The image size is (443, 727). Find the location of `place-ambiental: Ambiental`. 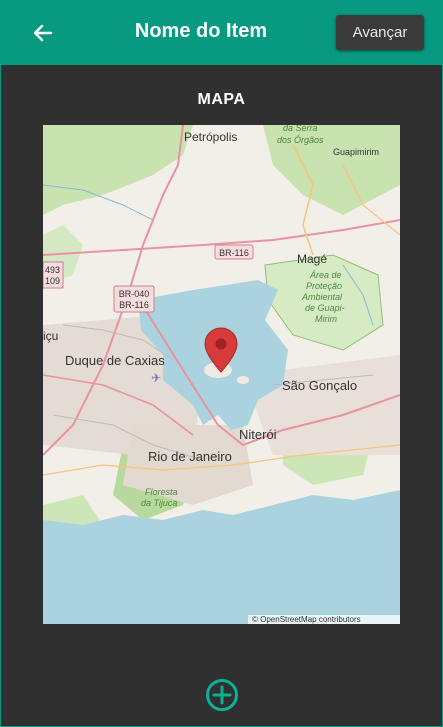

place-ambiental: Ambiental is located at coordinates (322, 297).